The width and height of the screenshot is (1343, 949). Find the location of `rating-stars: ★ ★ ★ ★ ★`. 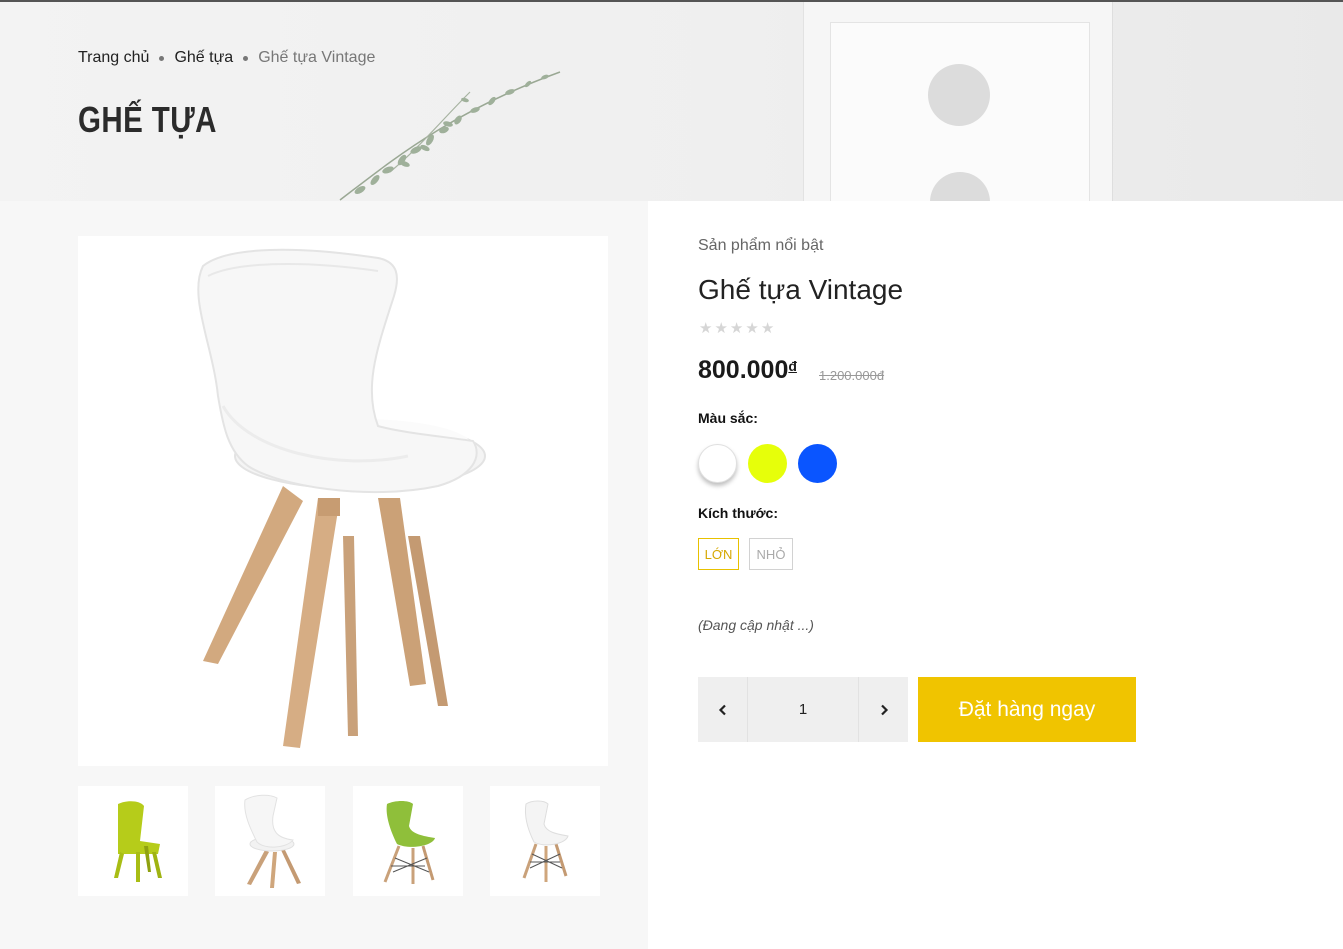

rating-stars: ★ ★ ★ ★ ★ is located at coordinates (736, 328).